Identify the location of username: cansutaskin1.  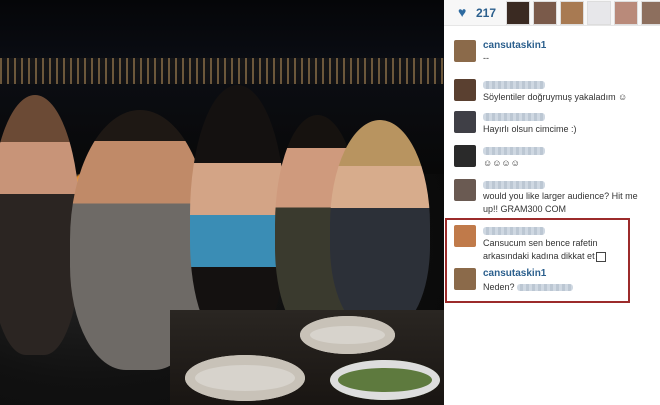
(514, 45).